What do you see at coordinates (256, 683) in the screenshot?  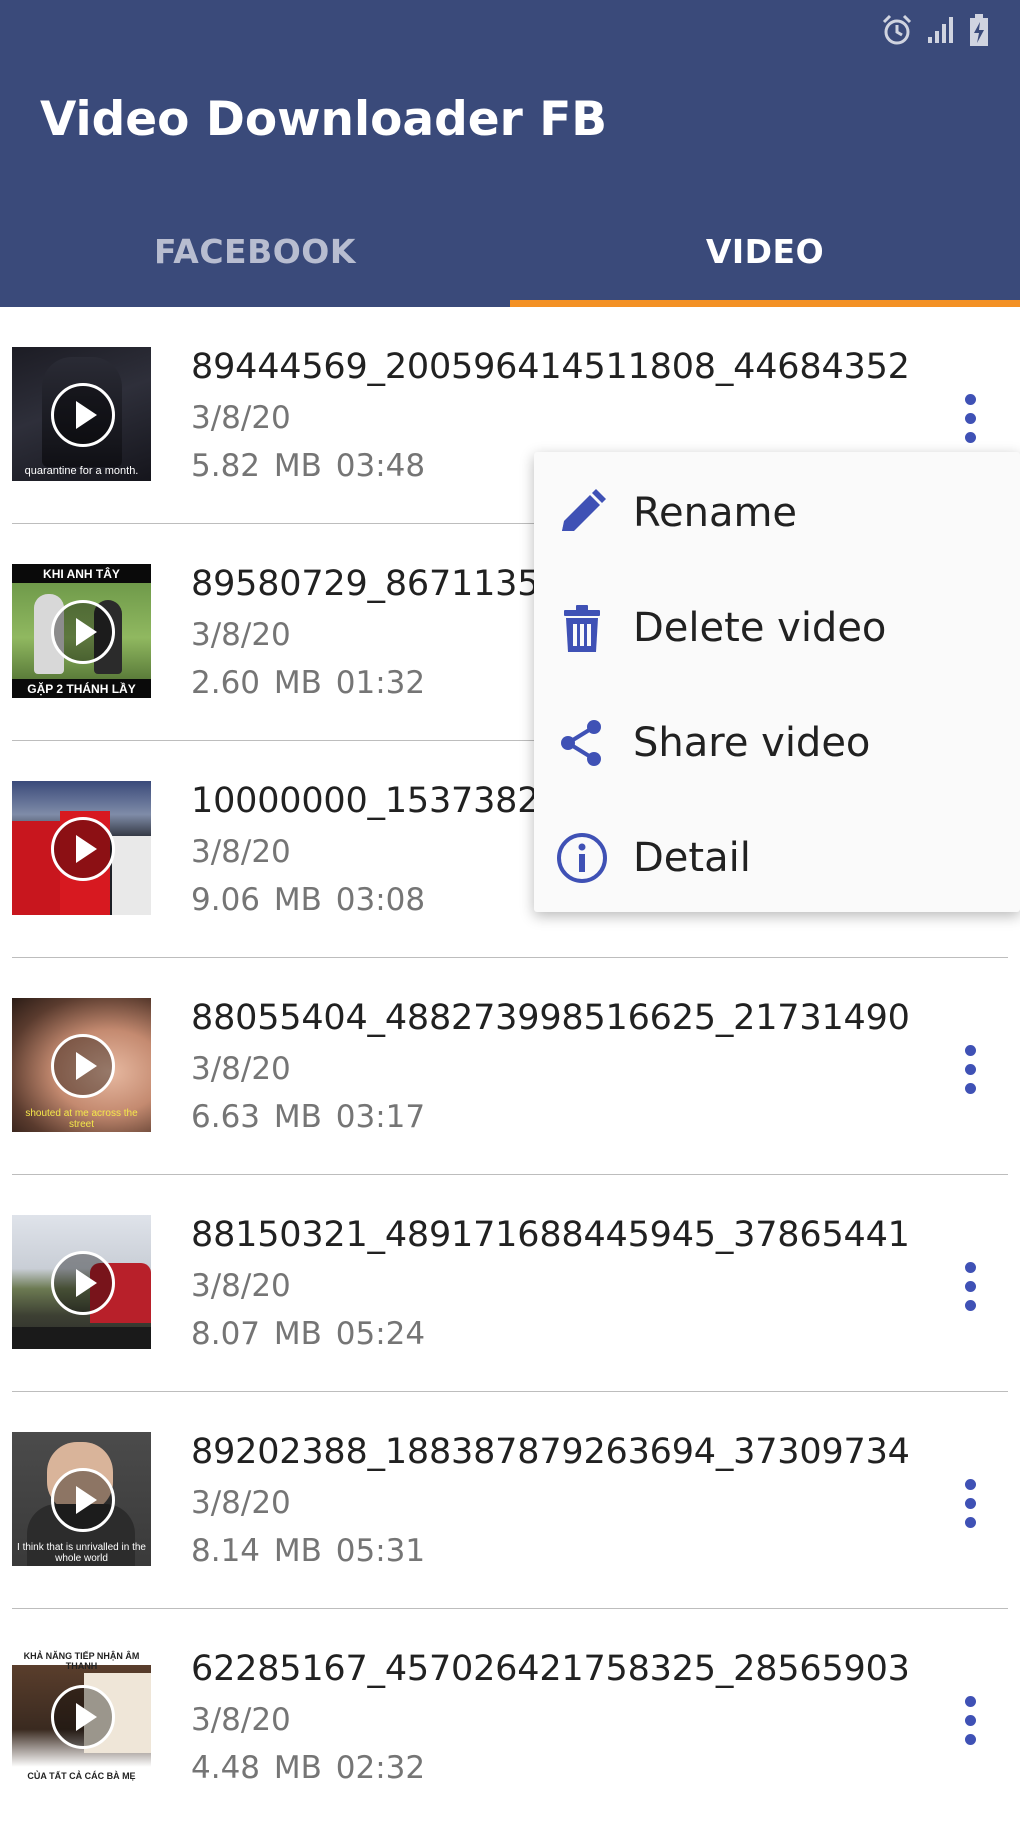 I see `video-size: 2.60 MB` at bounding box center [256, 683].